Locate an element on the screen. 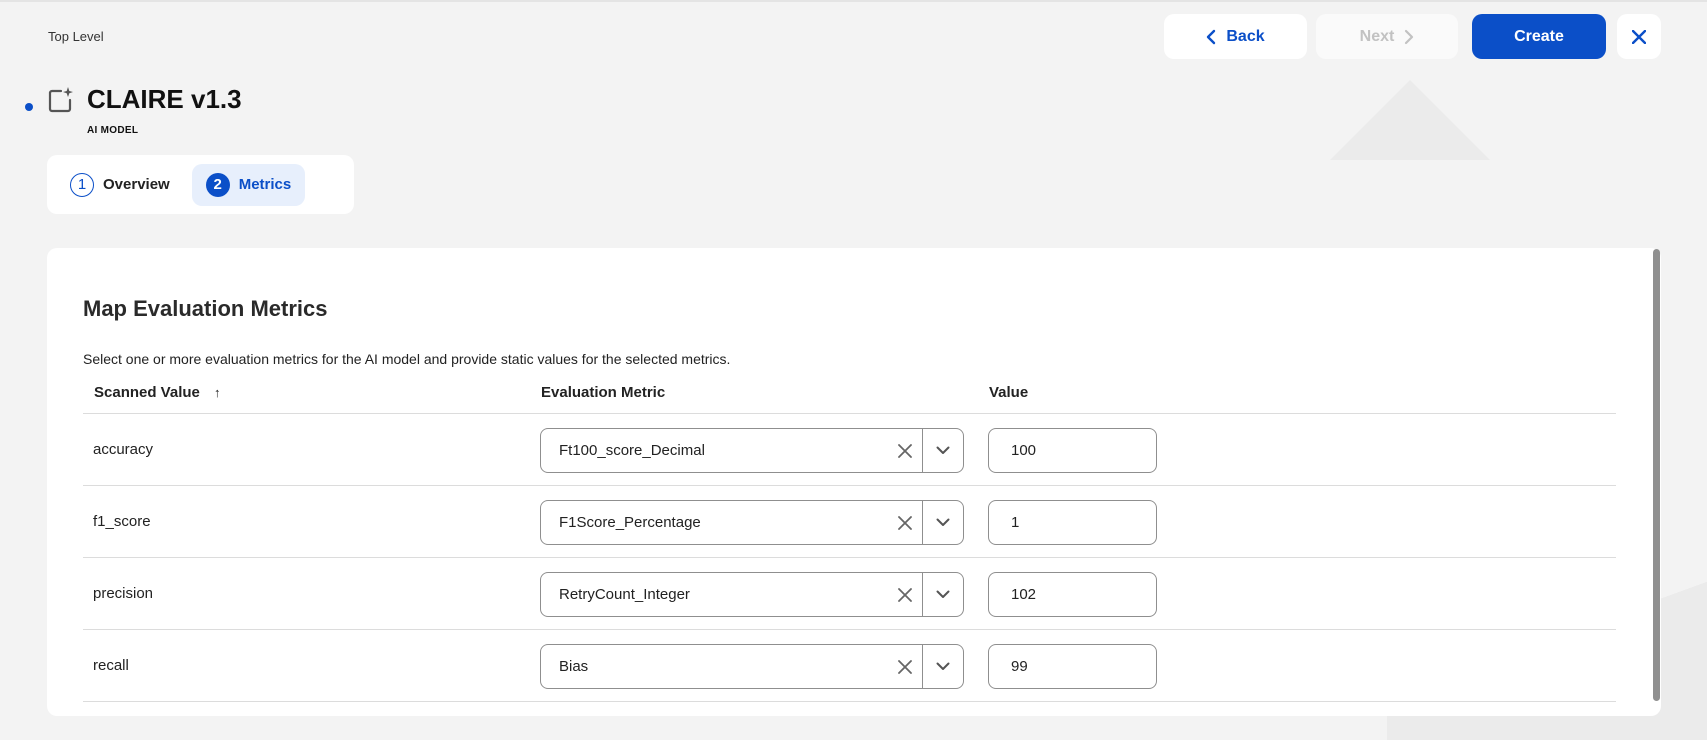  wizard-stepper: 1 Overview 2 Metrics is located at coordinates (200, 184).